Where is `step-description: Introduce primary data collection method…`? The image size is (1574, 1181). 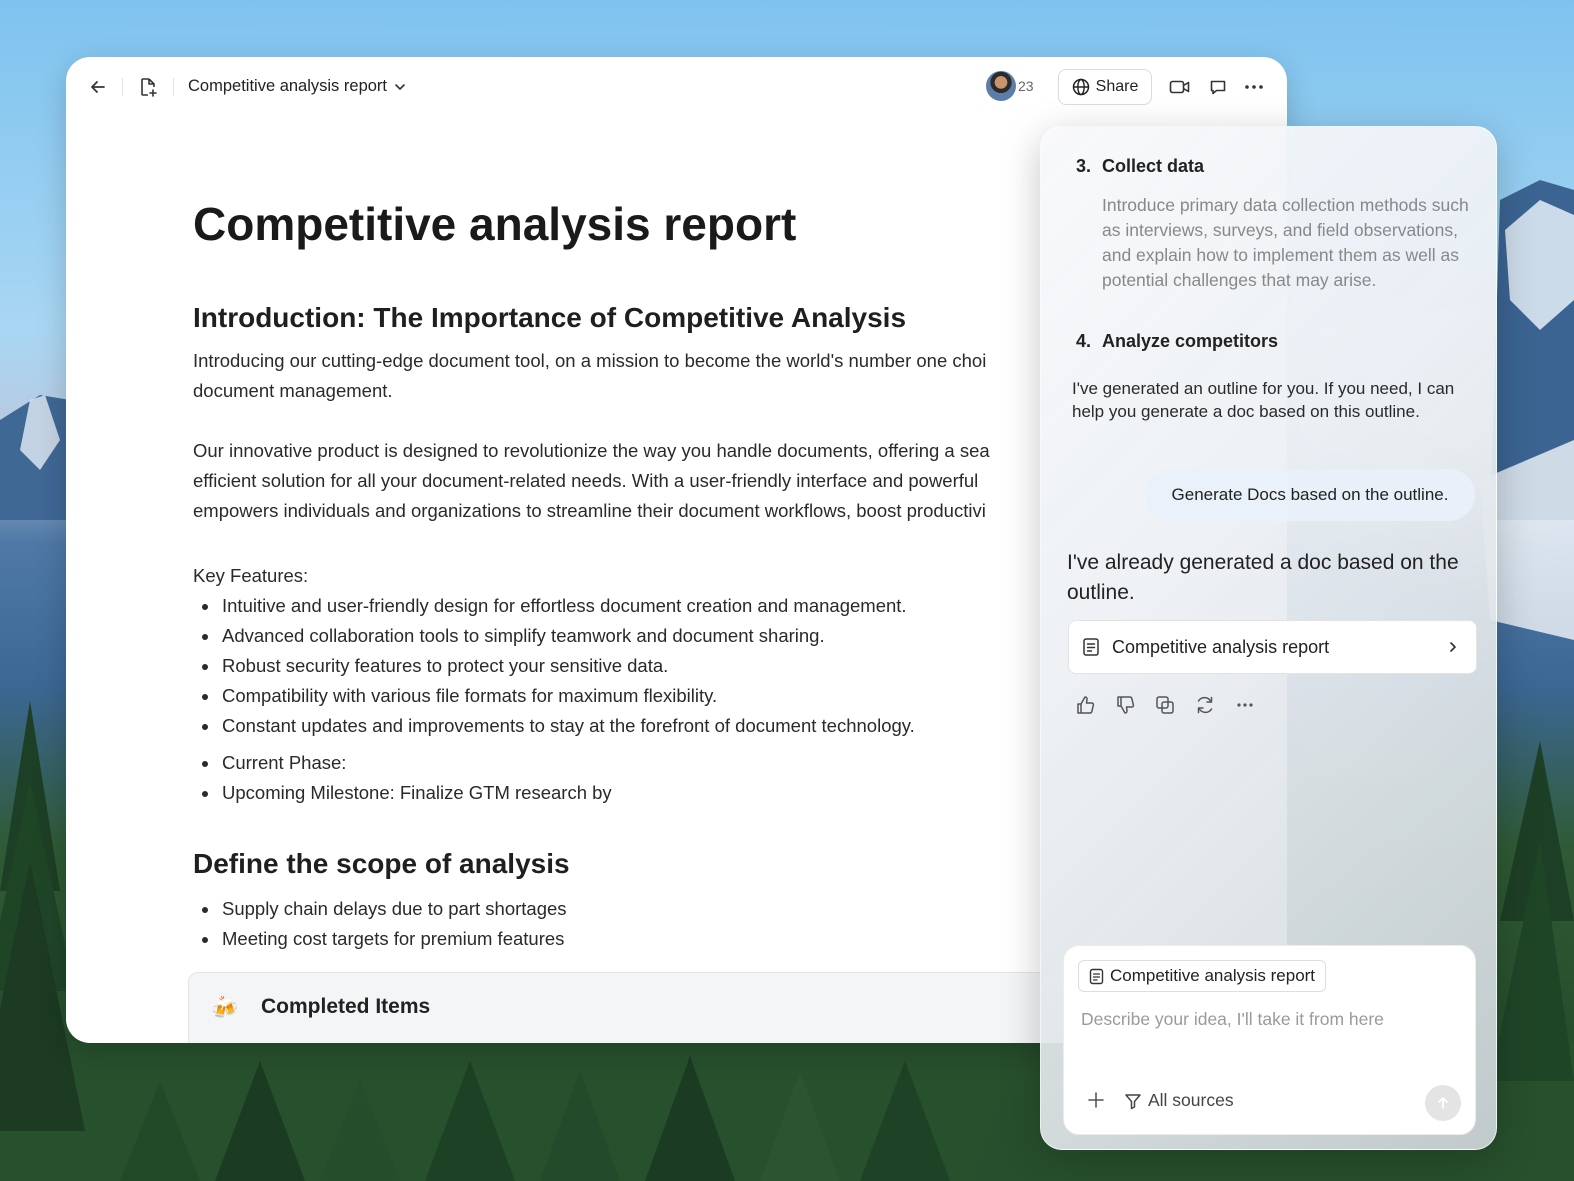
step-description: Introduce primary data collection method… is located at coordinates (1285, 242).